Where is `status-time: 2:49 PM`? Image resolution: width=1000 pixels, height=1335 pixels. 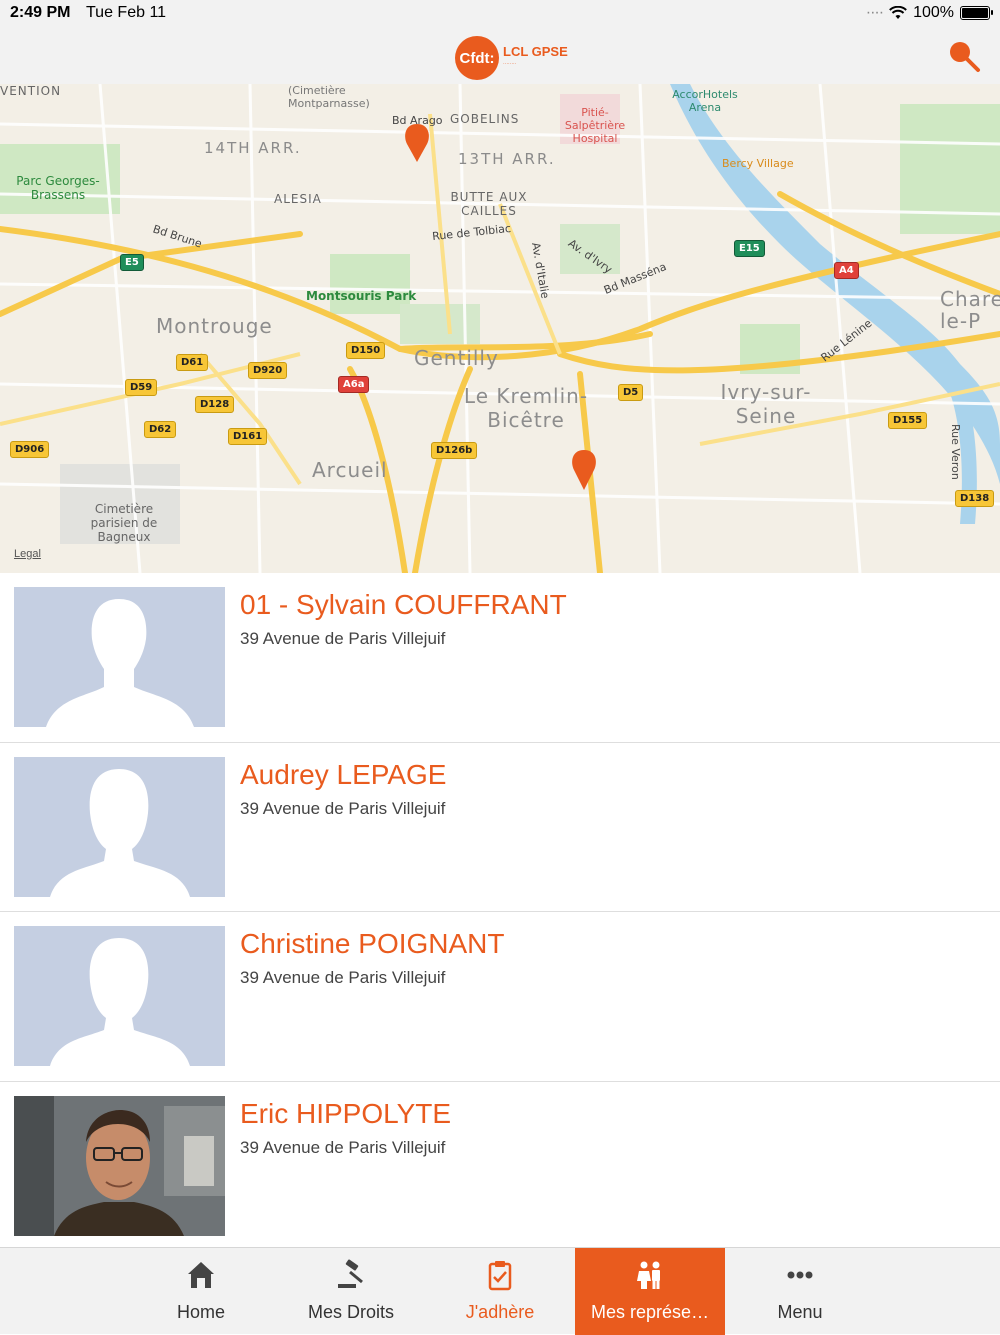 status-time: 2:49 PM is located at coordinates (40, 12).